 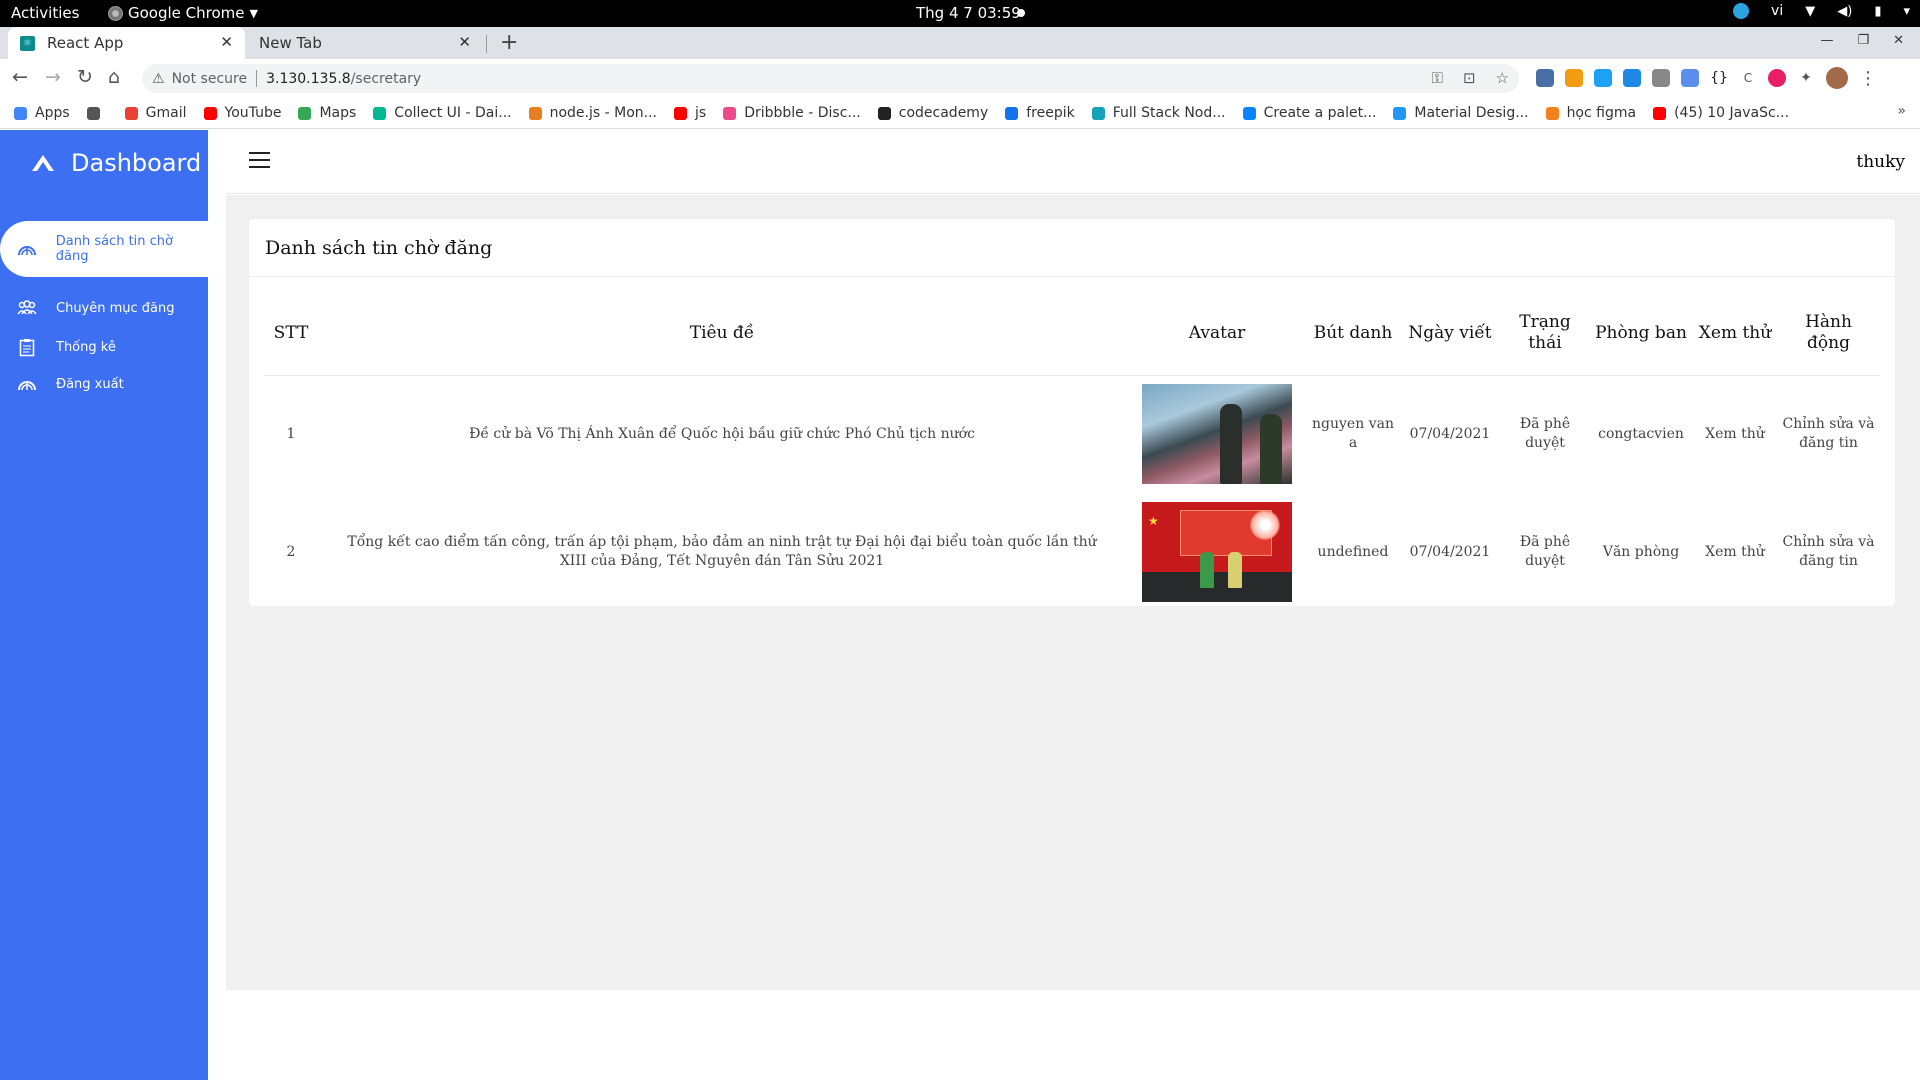 I want to click on json-braces-icon: {}, so click(x=1719, y=78).